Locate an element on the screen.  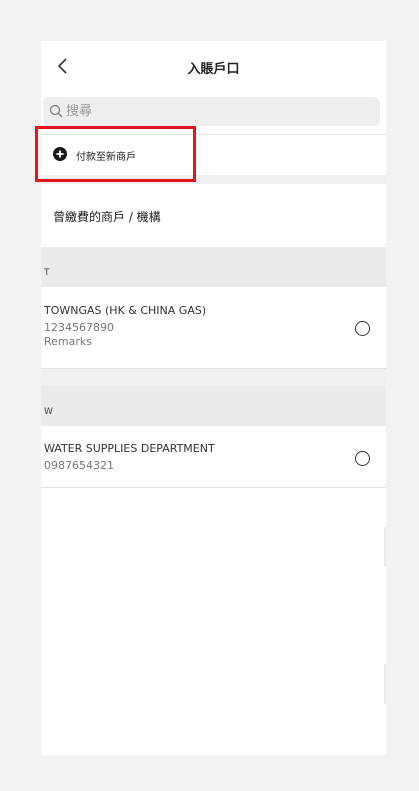
search-input is located at coordinates (211, 111).